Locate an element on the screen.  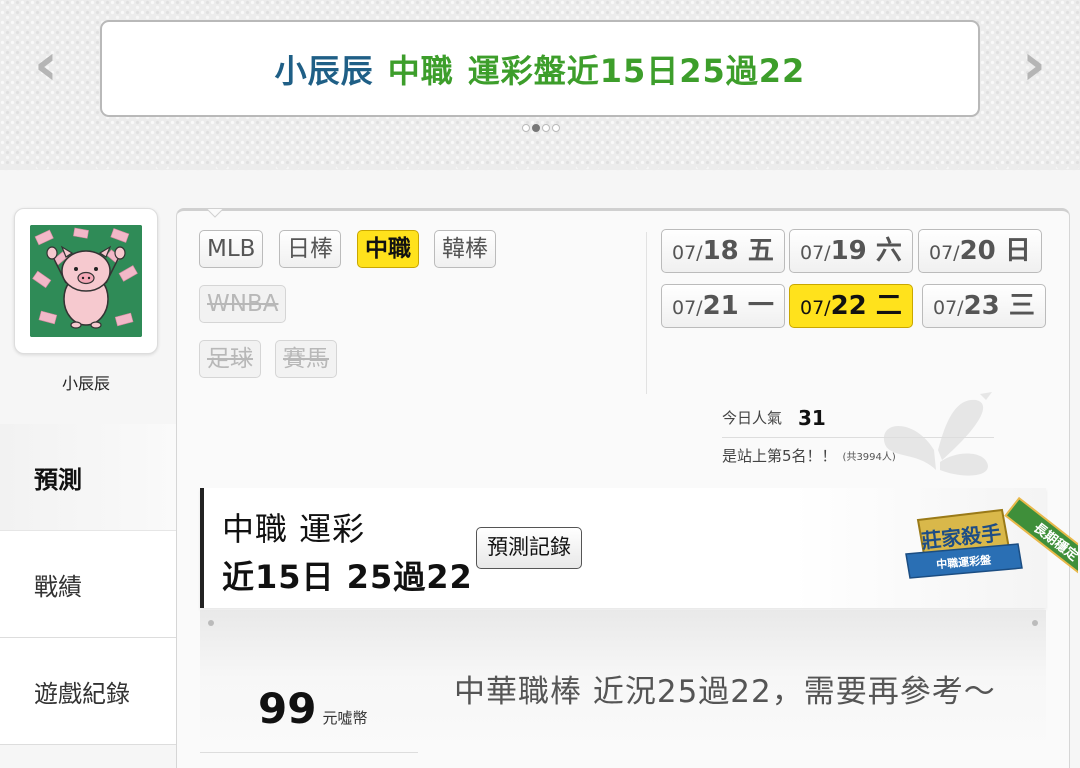
league-tag-horse: 賽馬 is located at coordinates (306, 359).